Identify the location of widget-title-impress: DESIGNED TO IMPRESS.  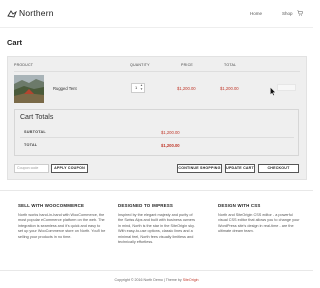
(145, 205).